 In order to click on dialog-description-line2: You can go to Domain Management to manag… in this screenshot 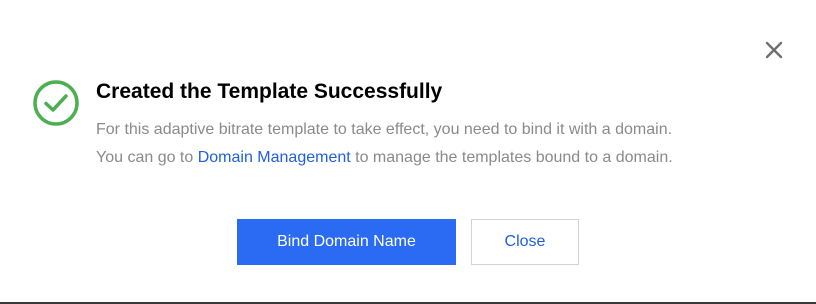, I will do `click(384, 158)`.